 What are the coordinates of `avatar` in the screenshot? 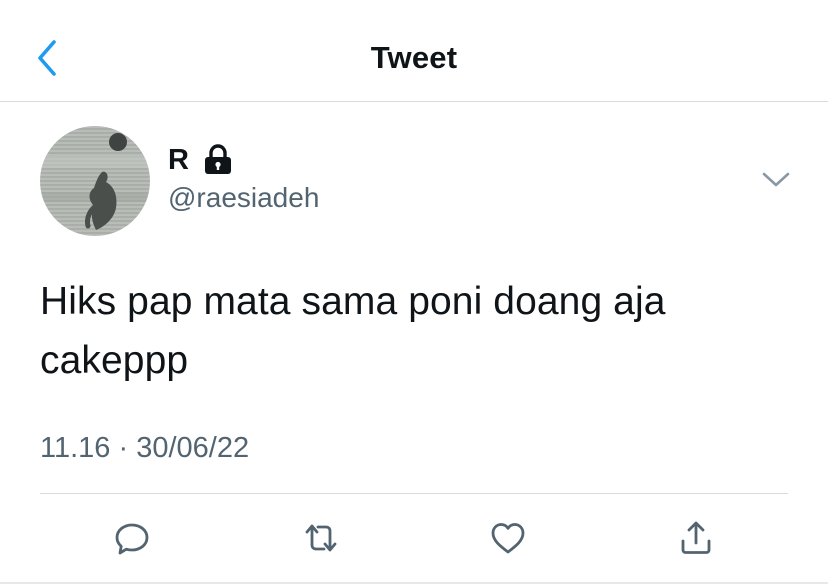 It's located at (95, 181).